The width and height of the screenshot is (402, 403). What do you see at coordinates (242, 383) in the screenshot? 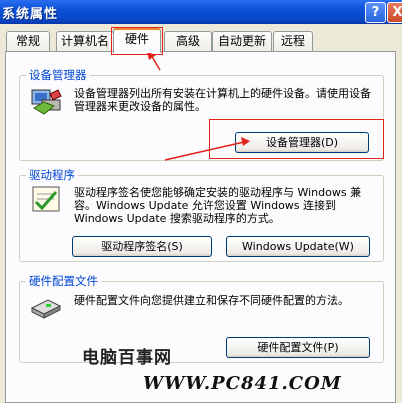
I see `watermark-url: WWW.PC841.COM` at bounding box center [242, 383].